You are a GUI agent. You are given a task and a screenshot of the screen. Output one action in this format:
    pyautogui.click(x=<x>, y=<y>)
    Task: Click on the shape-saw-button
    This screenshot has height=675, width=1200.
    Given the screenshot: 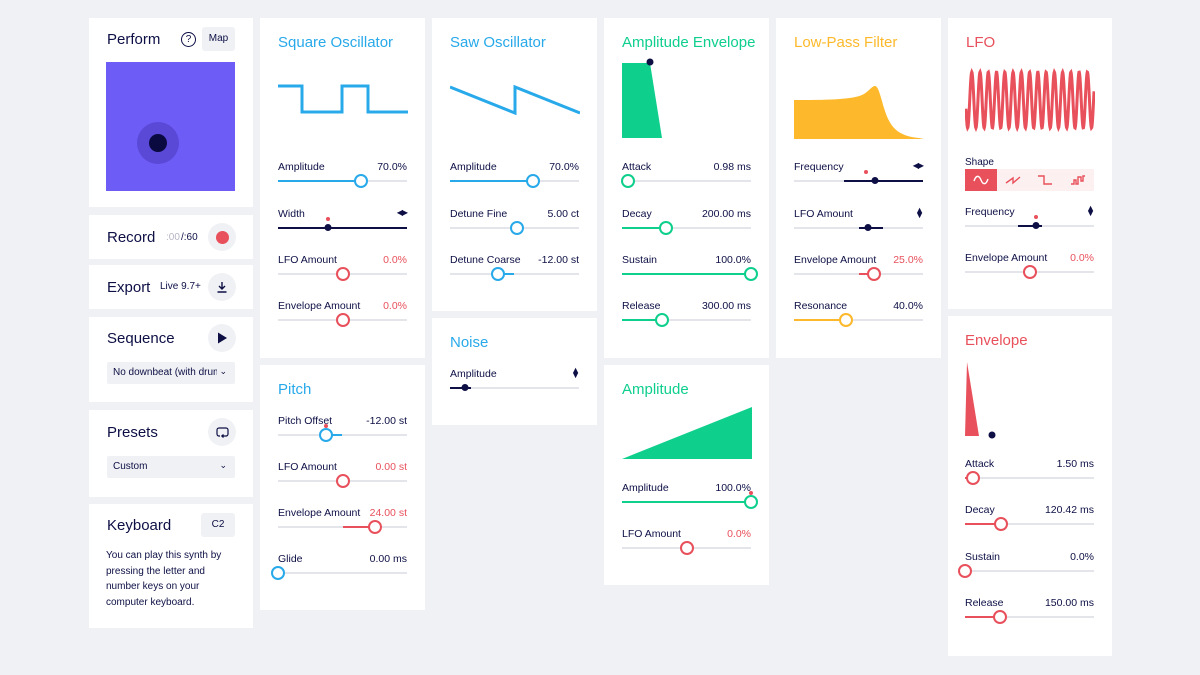 What is the action you would take?
    pyautogui.click(x=1013, y=180)
    